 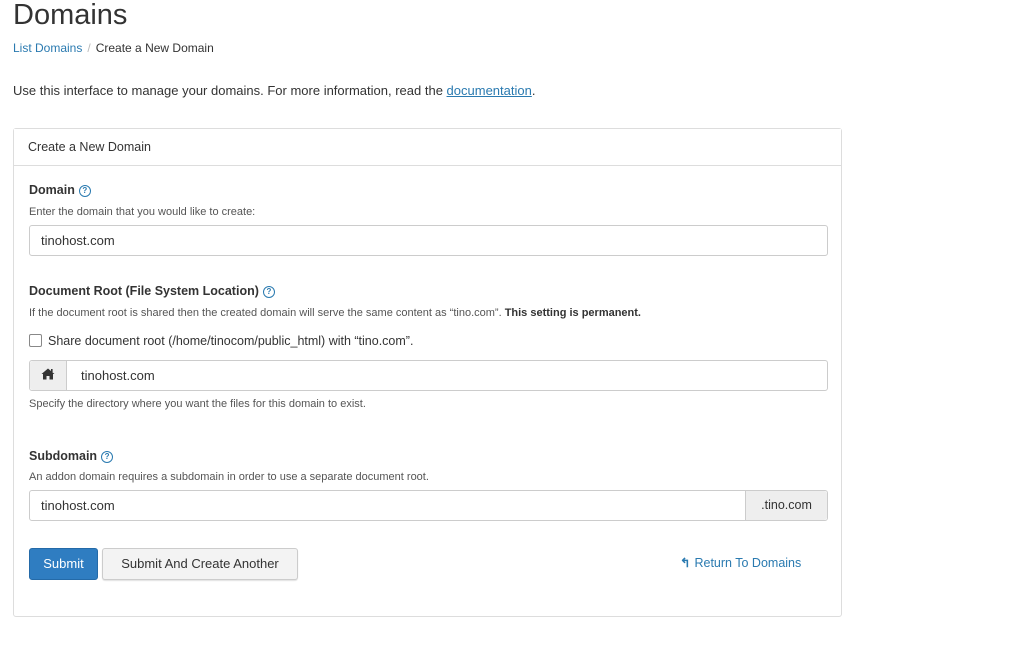 What do you see at coordinates (47, 48) in the screenshot?
I see `breadcrumb-list-domains-link: List Domains` at bounding box center [47, 48].